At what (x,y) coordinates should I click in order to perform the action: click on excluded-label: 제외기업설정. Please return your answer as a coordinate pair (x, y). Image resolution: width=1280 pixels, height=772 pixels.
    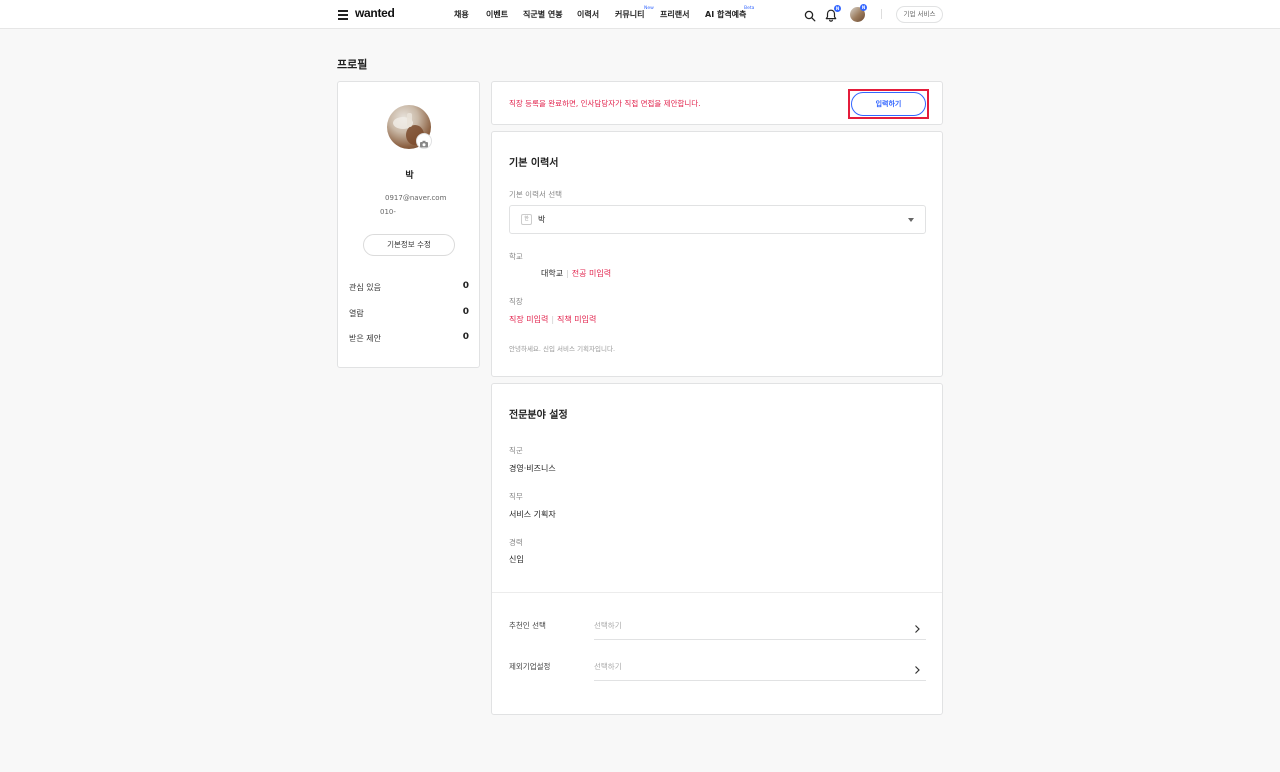
    Looking at the image, I should click on (530, 666).